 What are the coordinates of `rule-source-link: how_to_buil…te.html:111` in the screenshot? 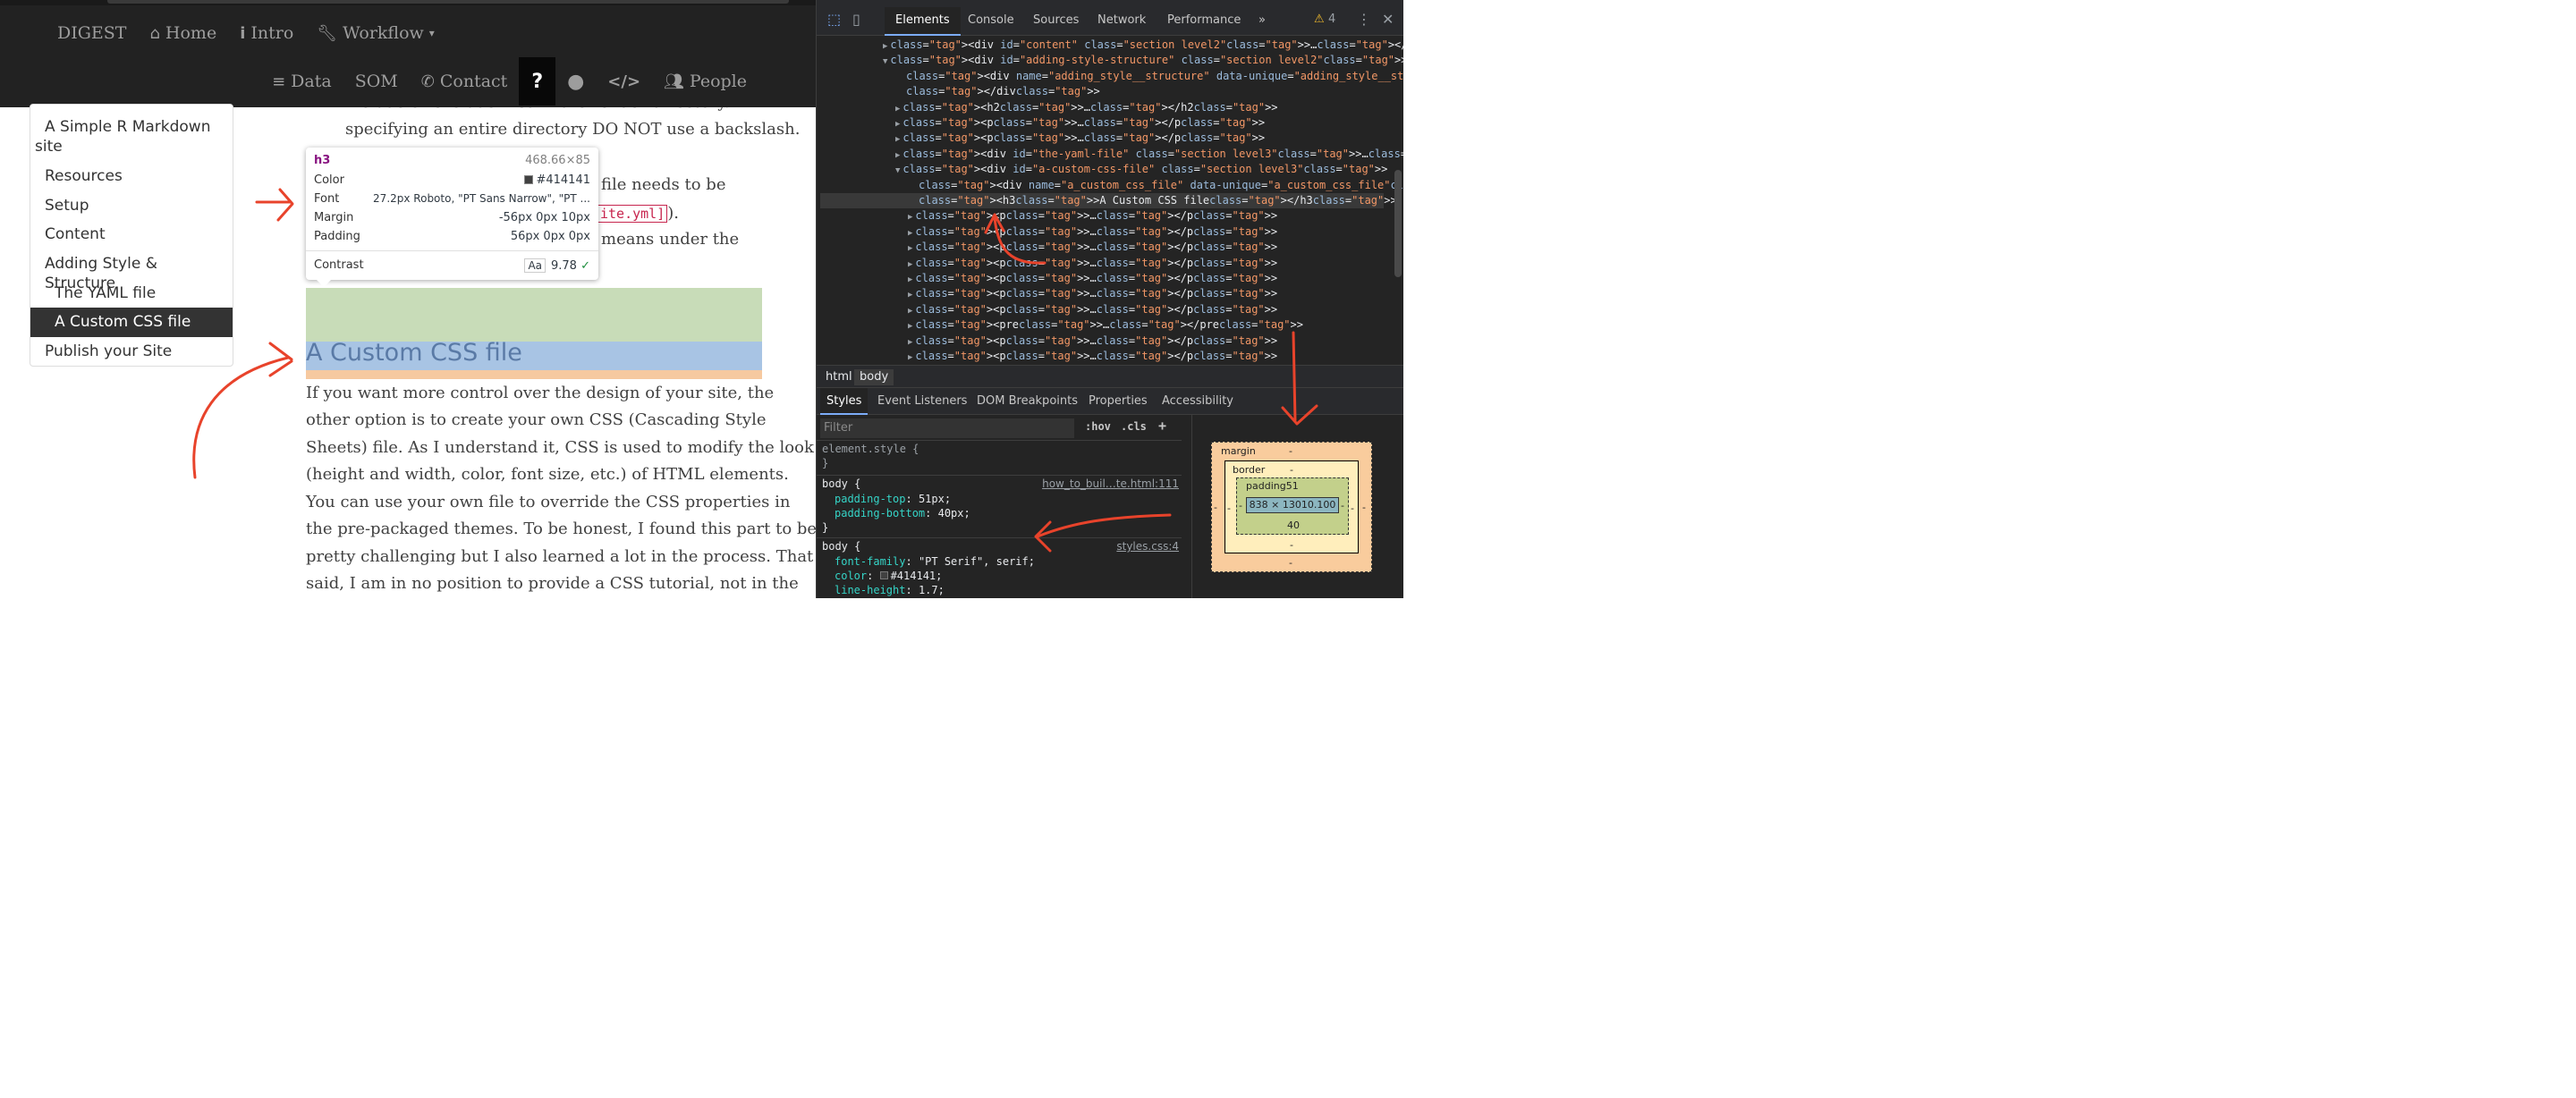 It's located at (1110, 483).